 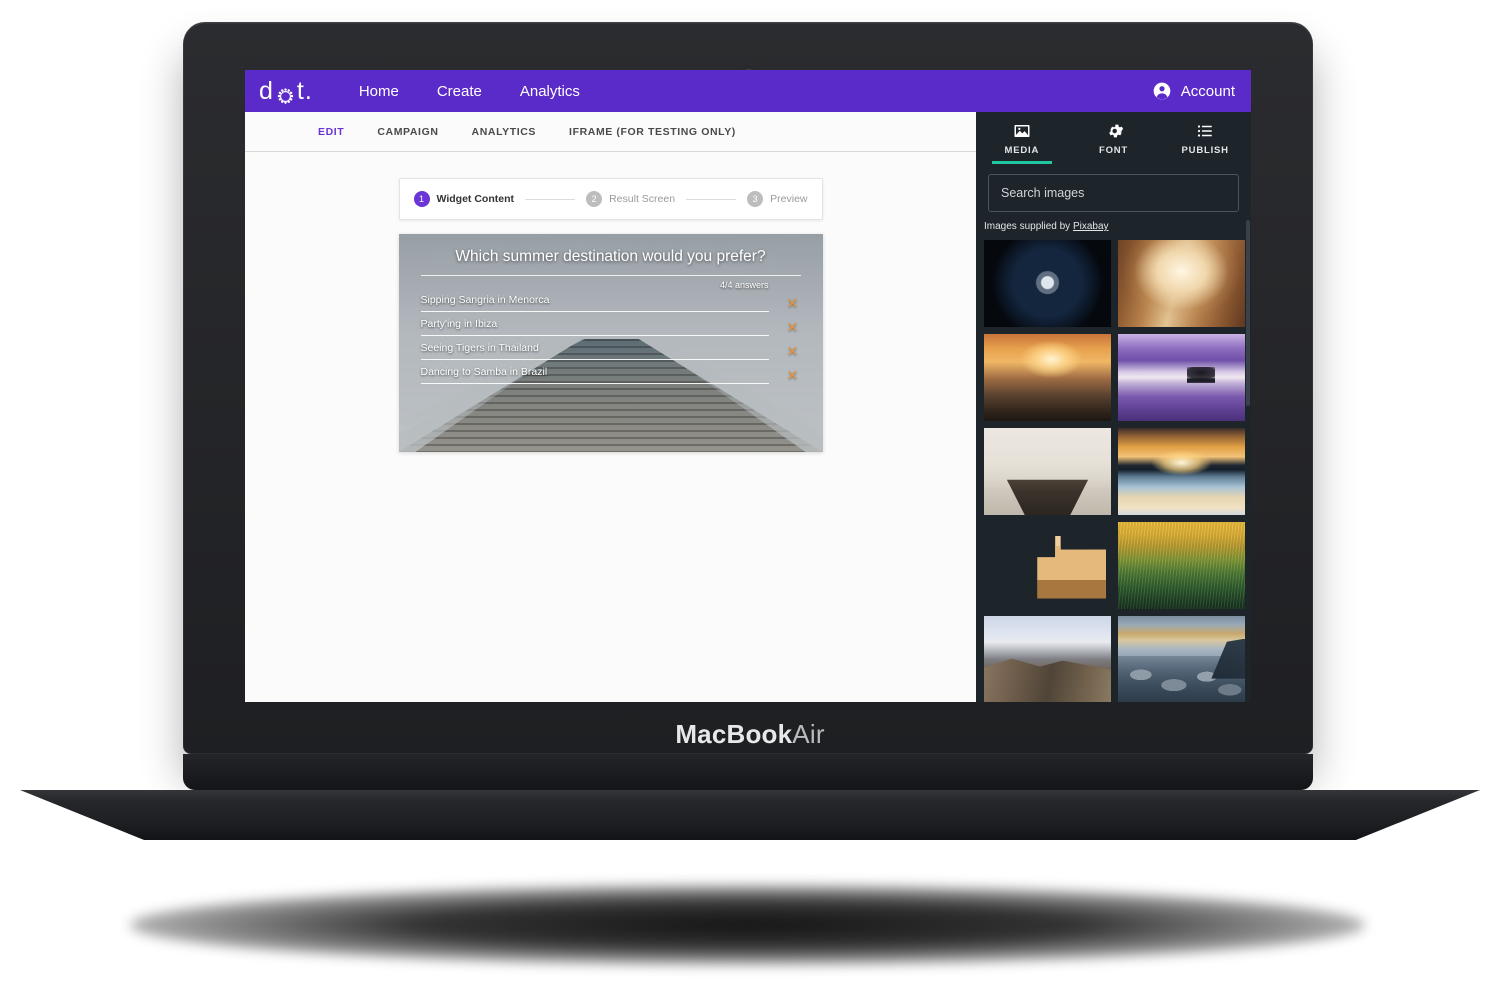 I want to click on list-icon, so click(x=1205, y=131).